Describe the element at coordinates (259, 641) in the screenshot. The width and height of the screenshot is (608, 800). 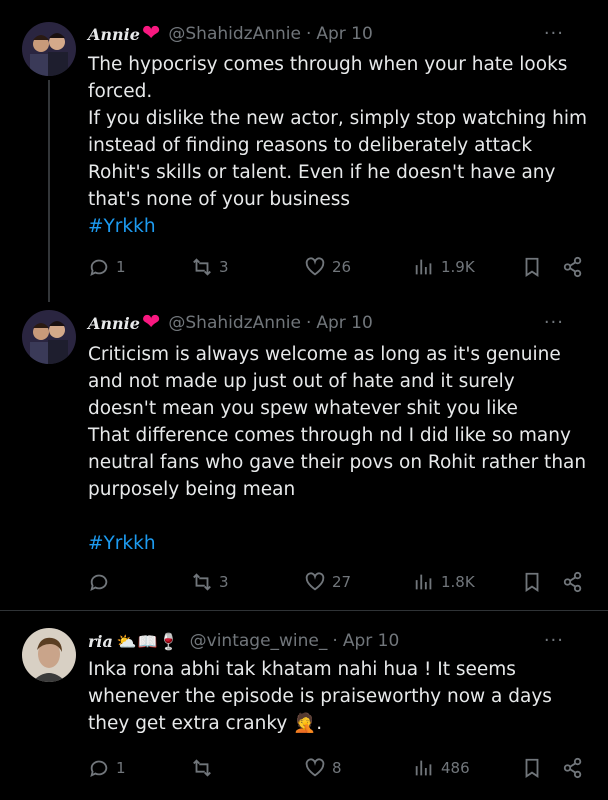
I see `handle: @vintage_wine_` at that location.